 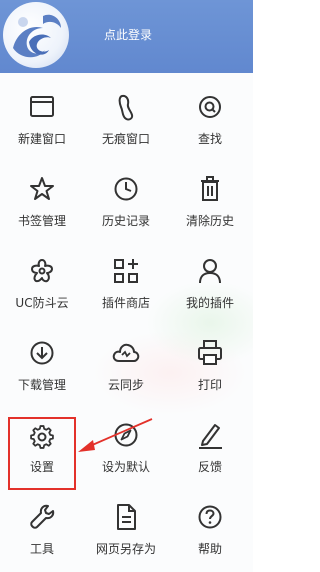 What do you see at coordinates (41, 385) in the screenshot?
I see `menu-item-label: 下载管理` at bounding box center [41, 385].